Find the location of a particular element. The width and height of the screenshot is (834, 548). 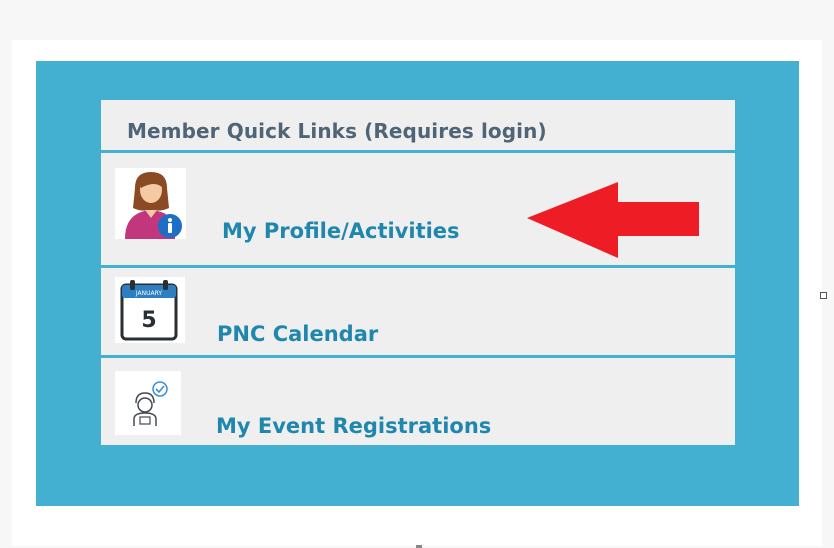

calendar-icon: JANUARY 5 is located at coordinates (150, 310).